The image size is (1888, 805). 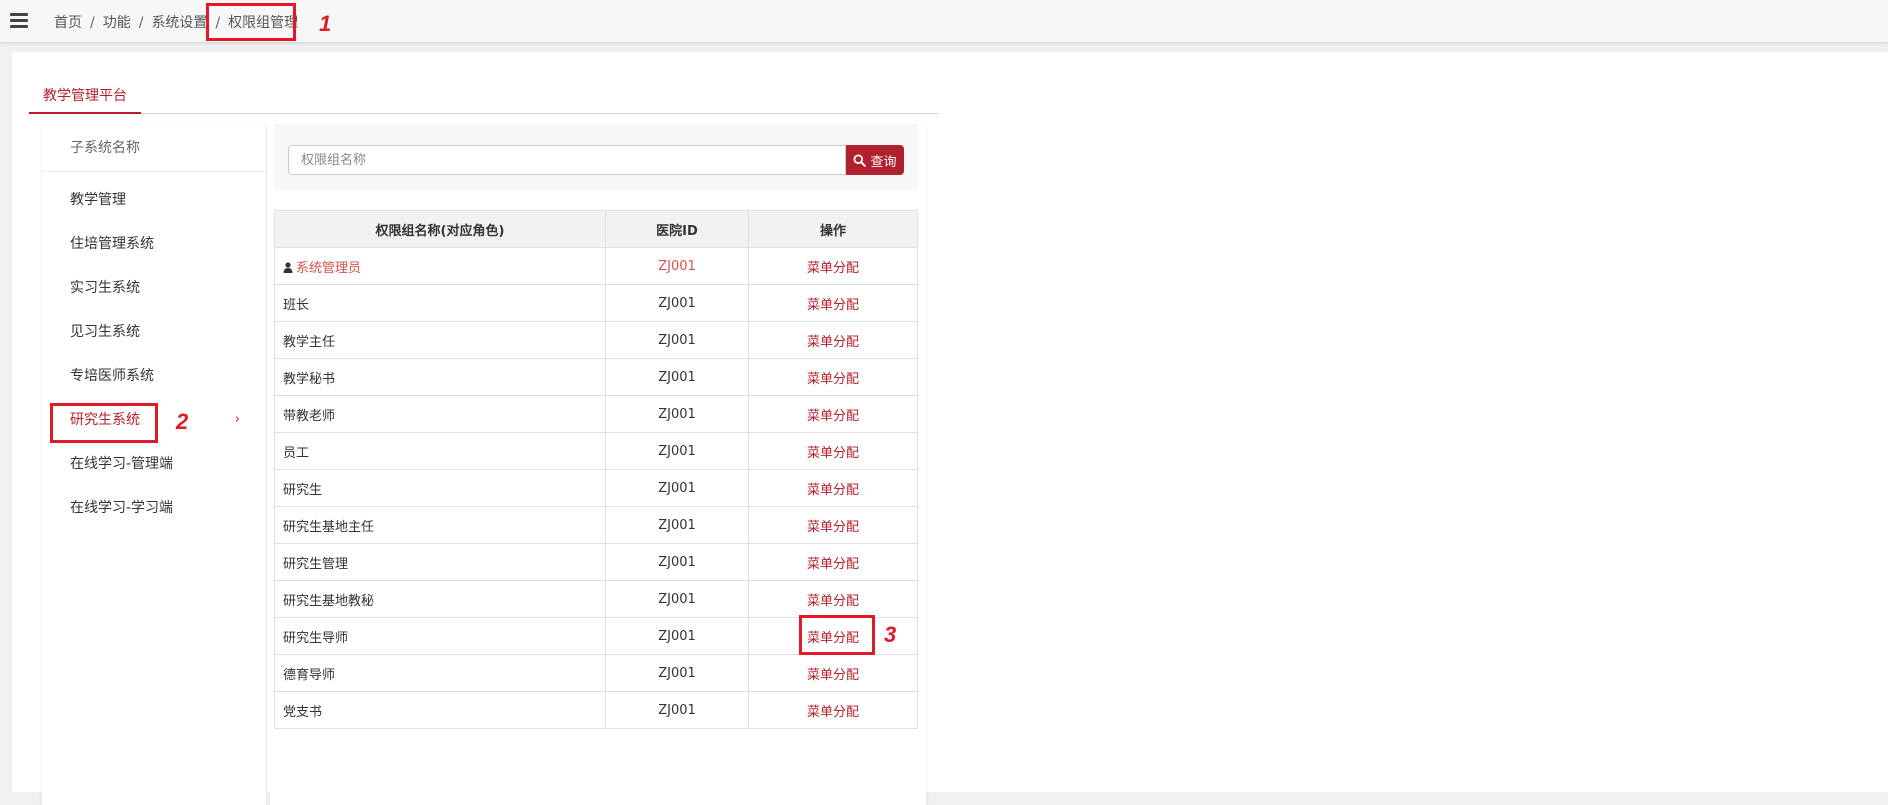 I want to click on search-button: 查询, so click(x=875, y=160).